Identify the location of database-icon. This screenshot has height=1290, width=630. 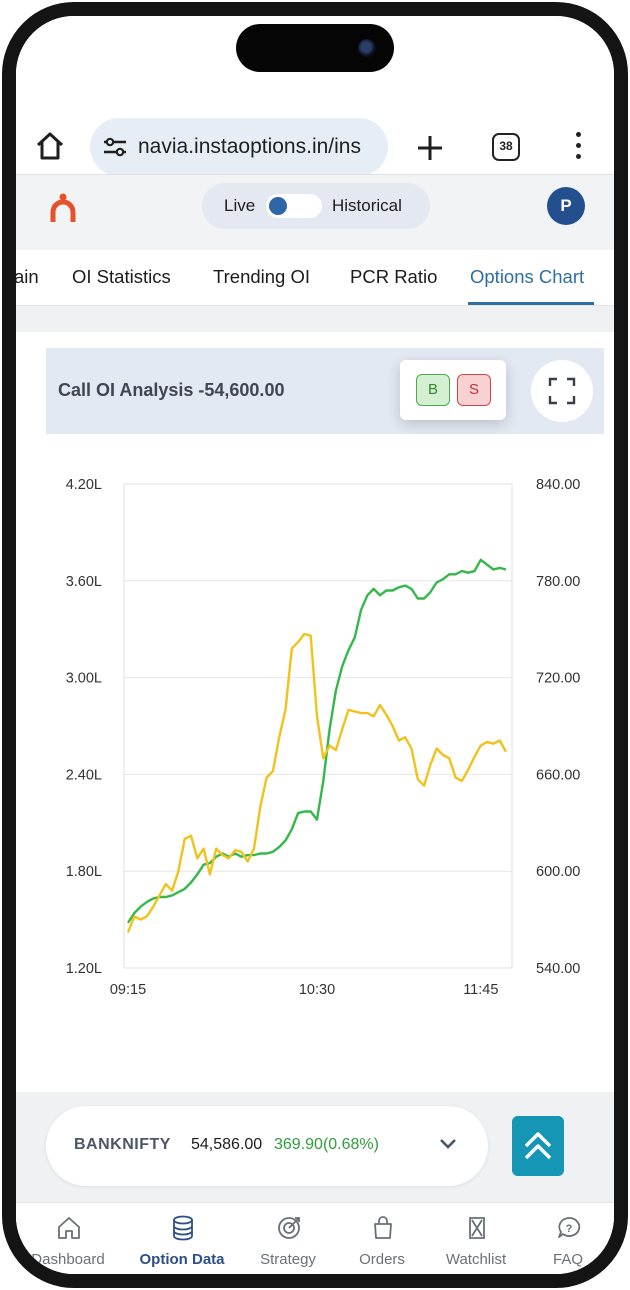
(183, 1228).